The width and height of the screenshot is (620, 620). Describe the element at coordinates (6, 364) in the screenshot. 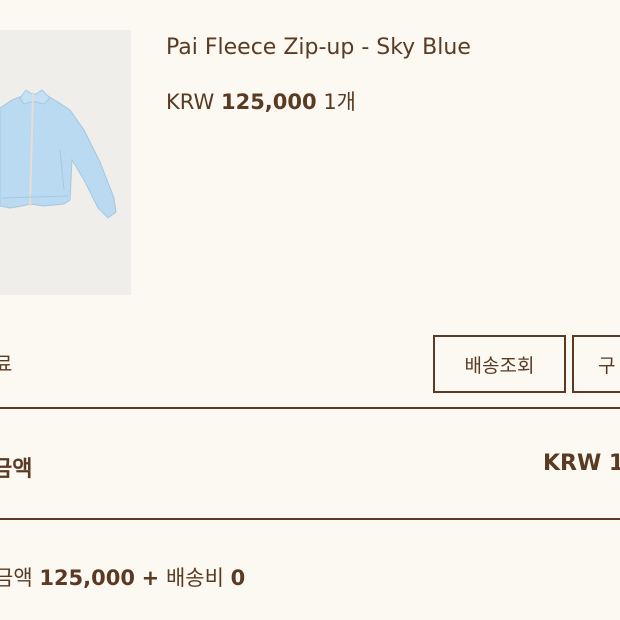

I see `order-status-label: 료` at that location.